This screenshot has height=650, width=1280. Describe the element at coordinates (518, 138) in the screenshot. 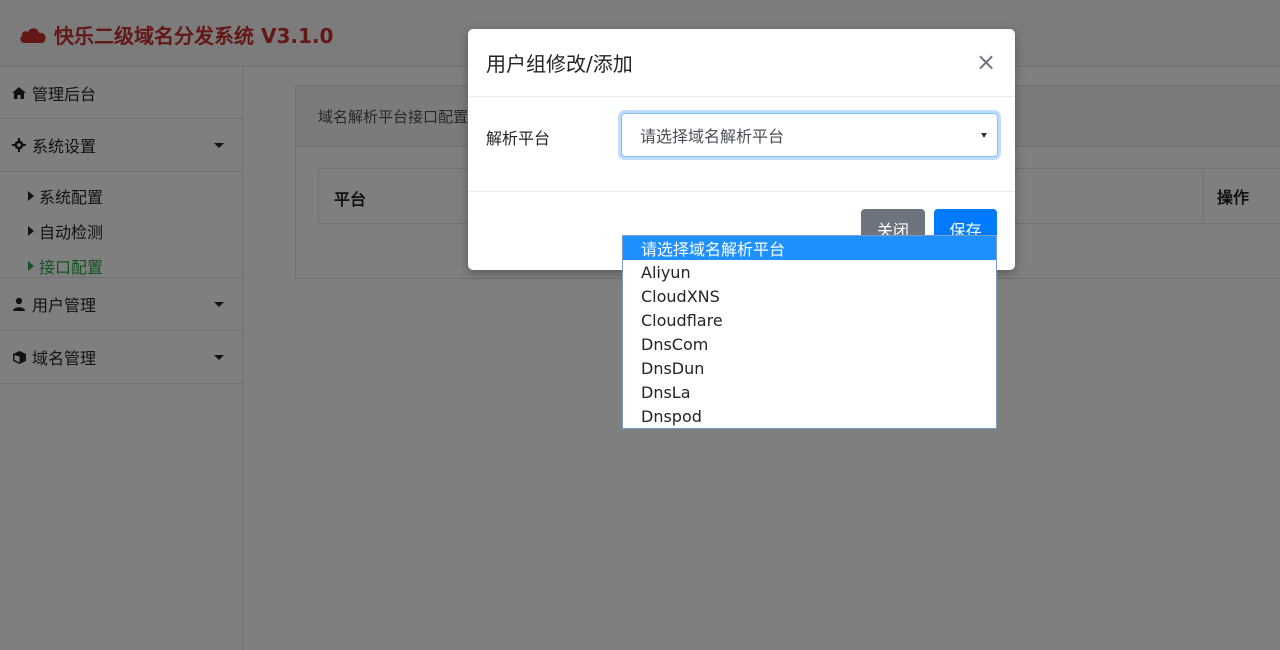

I see `platform-field-label: 解析平台` at that location.